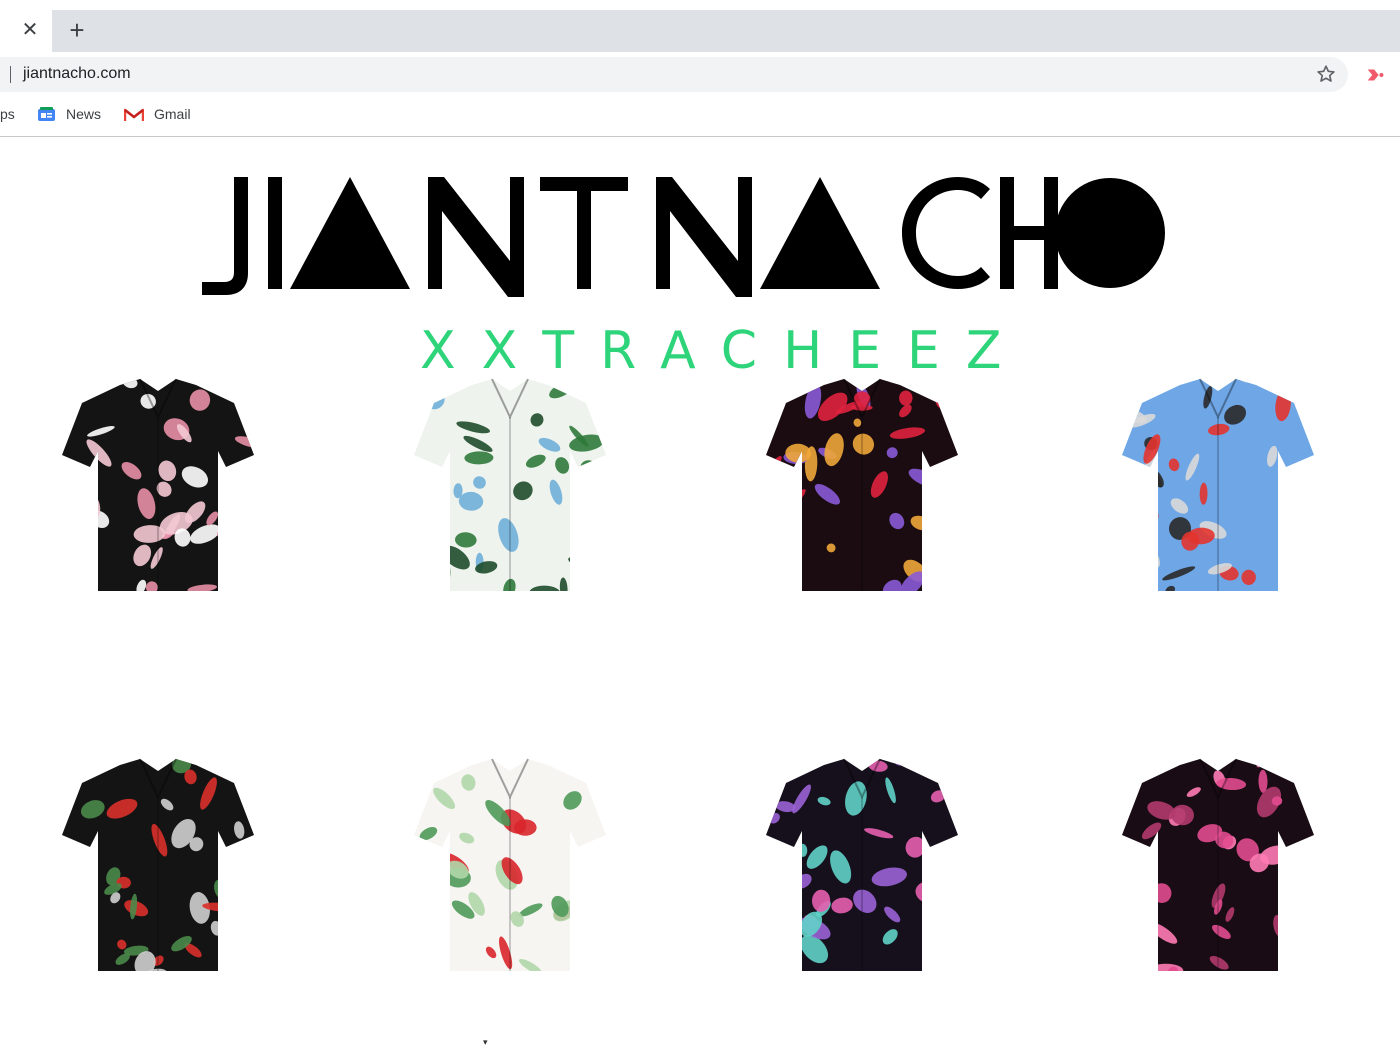 The width and height of the screenshot is (1400, 1050). Describe the element at coordinates (158, 867) in the screenshot. I see `product-shirt-black-cars-poppies` at that location.